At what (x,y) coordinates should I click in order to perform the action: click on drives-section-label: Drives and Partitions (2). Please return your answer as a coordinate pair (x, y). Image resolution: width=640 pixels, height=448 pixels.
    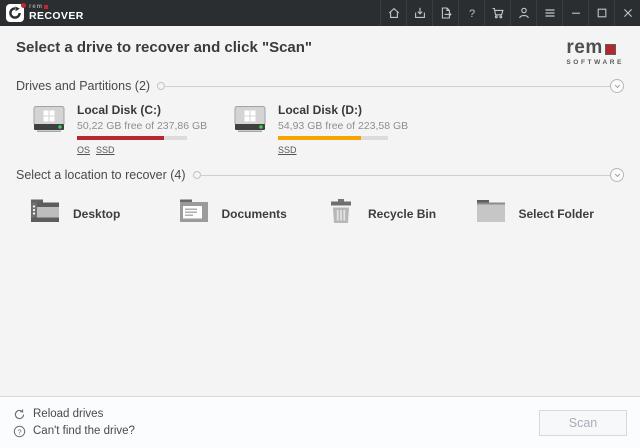
    Looking at the image, I should click on (83, 86).